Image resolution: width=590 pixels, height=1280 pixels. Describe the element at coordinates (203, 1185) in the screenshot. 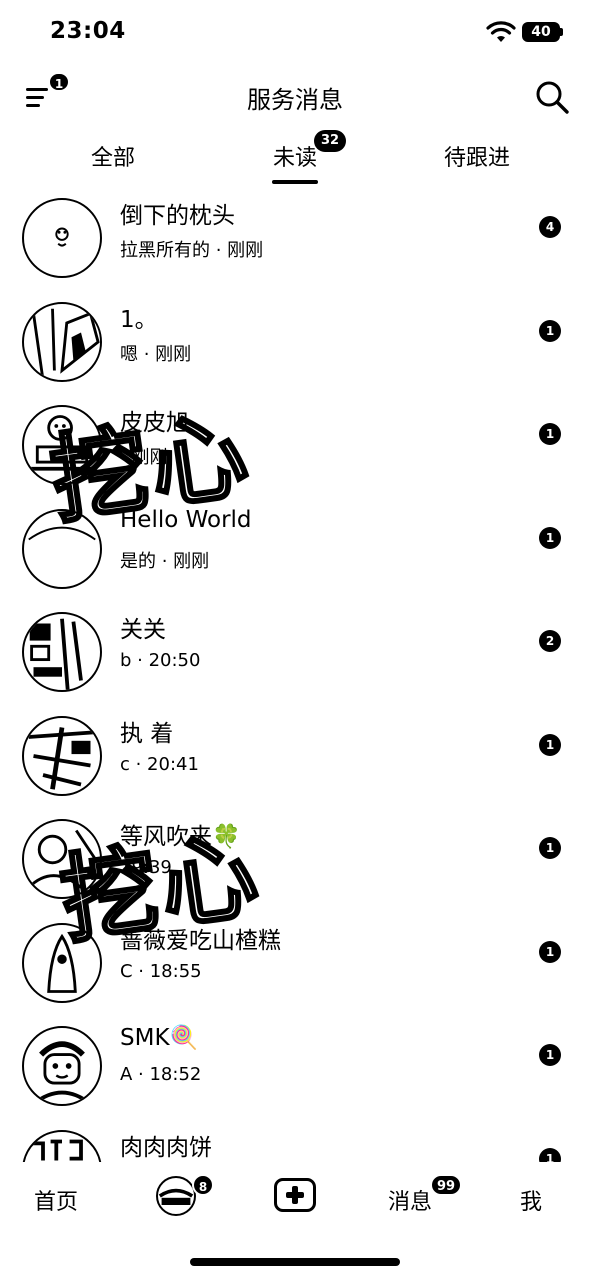

I see `nav-avatar-badge: 8` at that location.